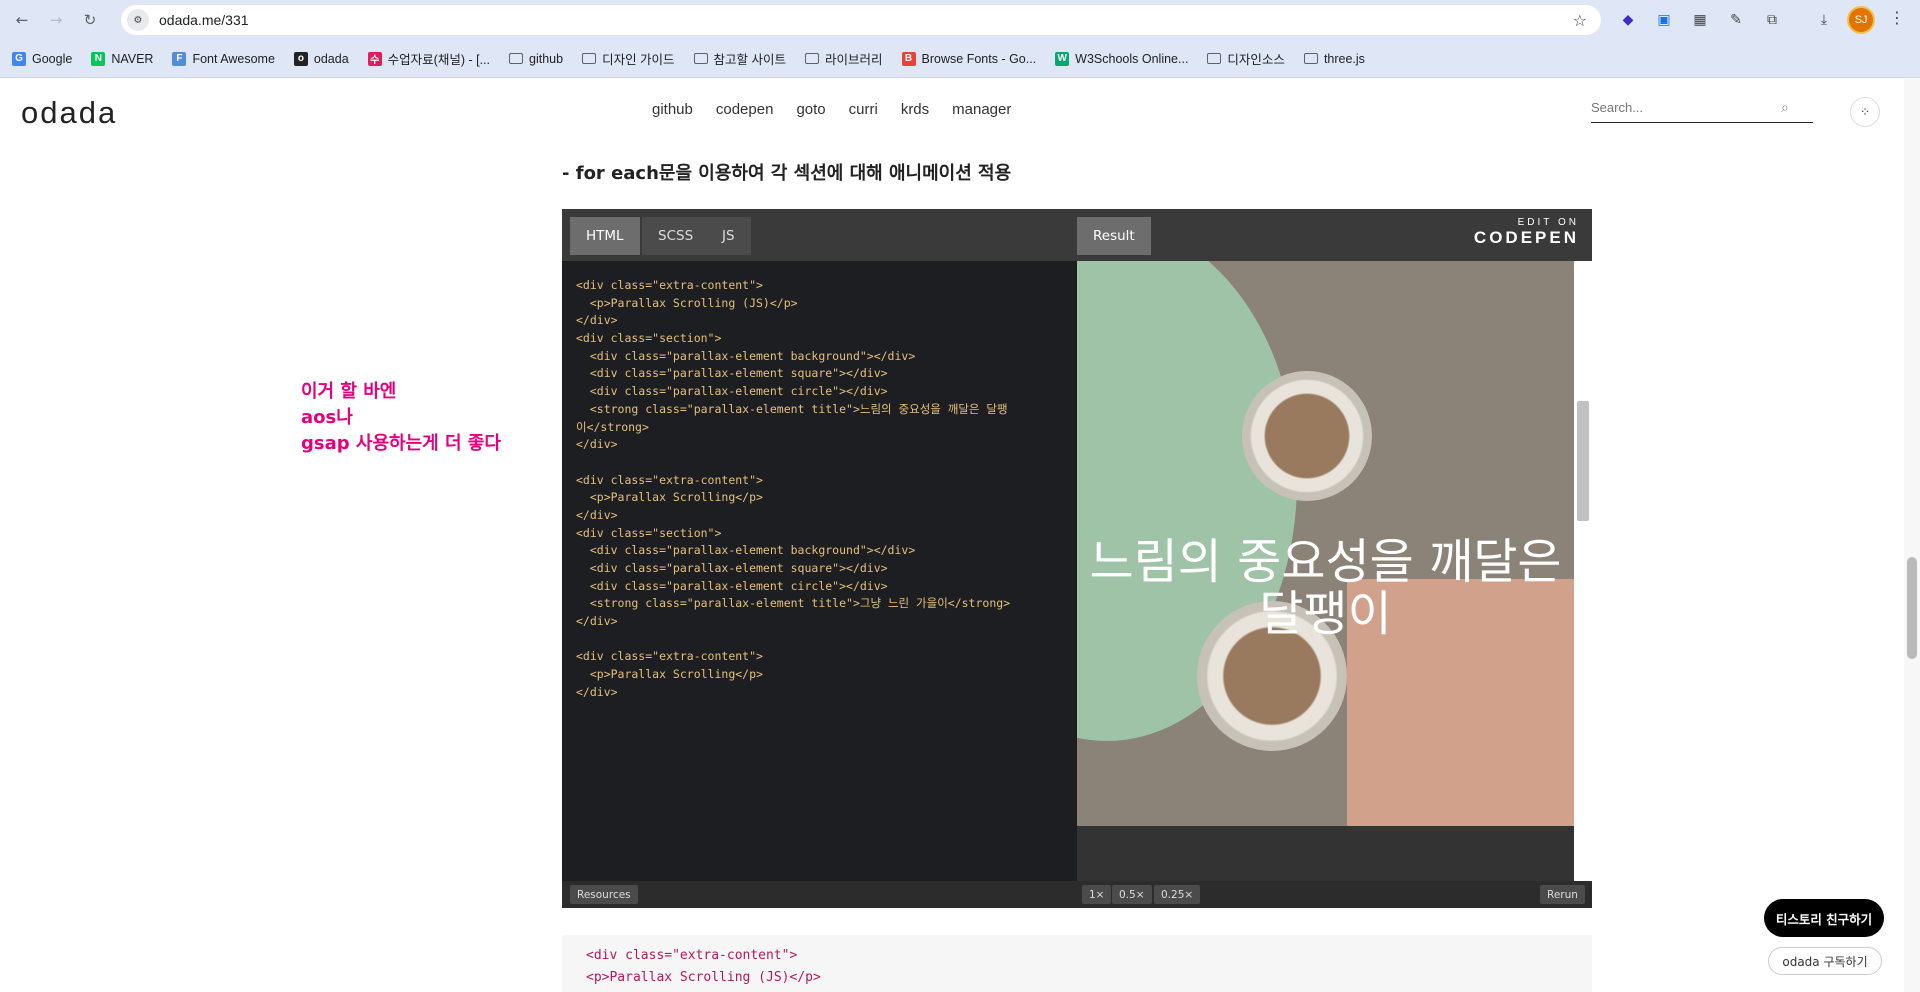 This screenshot has width=1920, height=992. What do you see at coordinates (138, 20) in the screenshot?
I see `site-info-icon: ⚙` at bounding box center [138, 20].